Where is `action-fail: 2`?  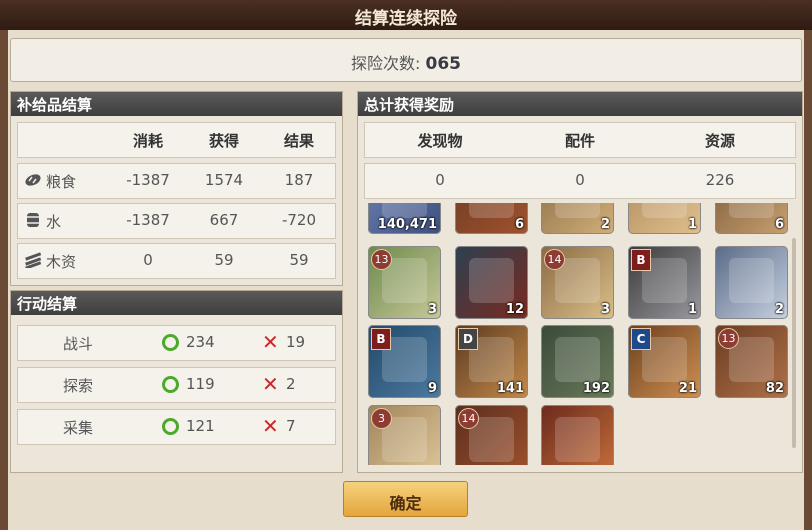 action-fail: 2 is located at coordinates (291, 384).